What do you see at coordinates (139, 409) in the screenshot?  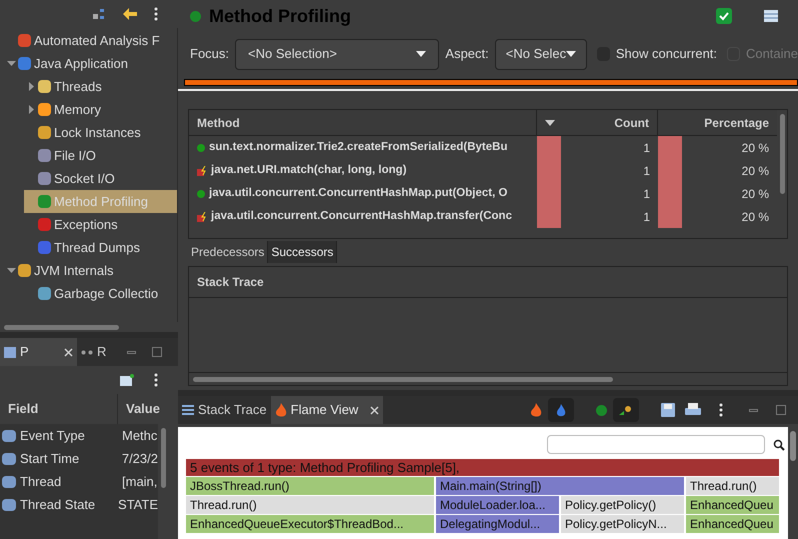 I see `column-header: Value` at bounding box center [139, 409].